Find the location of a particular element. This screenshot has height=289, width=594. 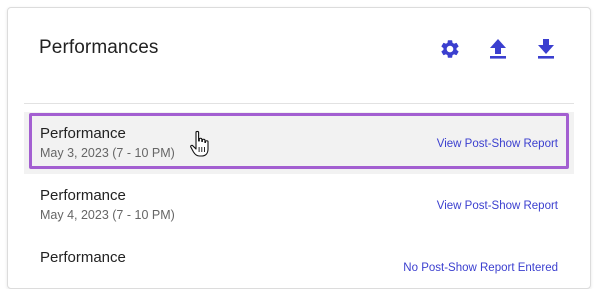

download-button is located at coordinates (546, 49).